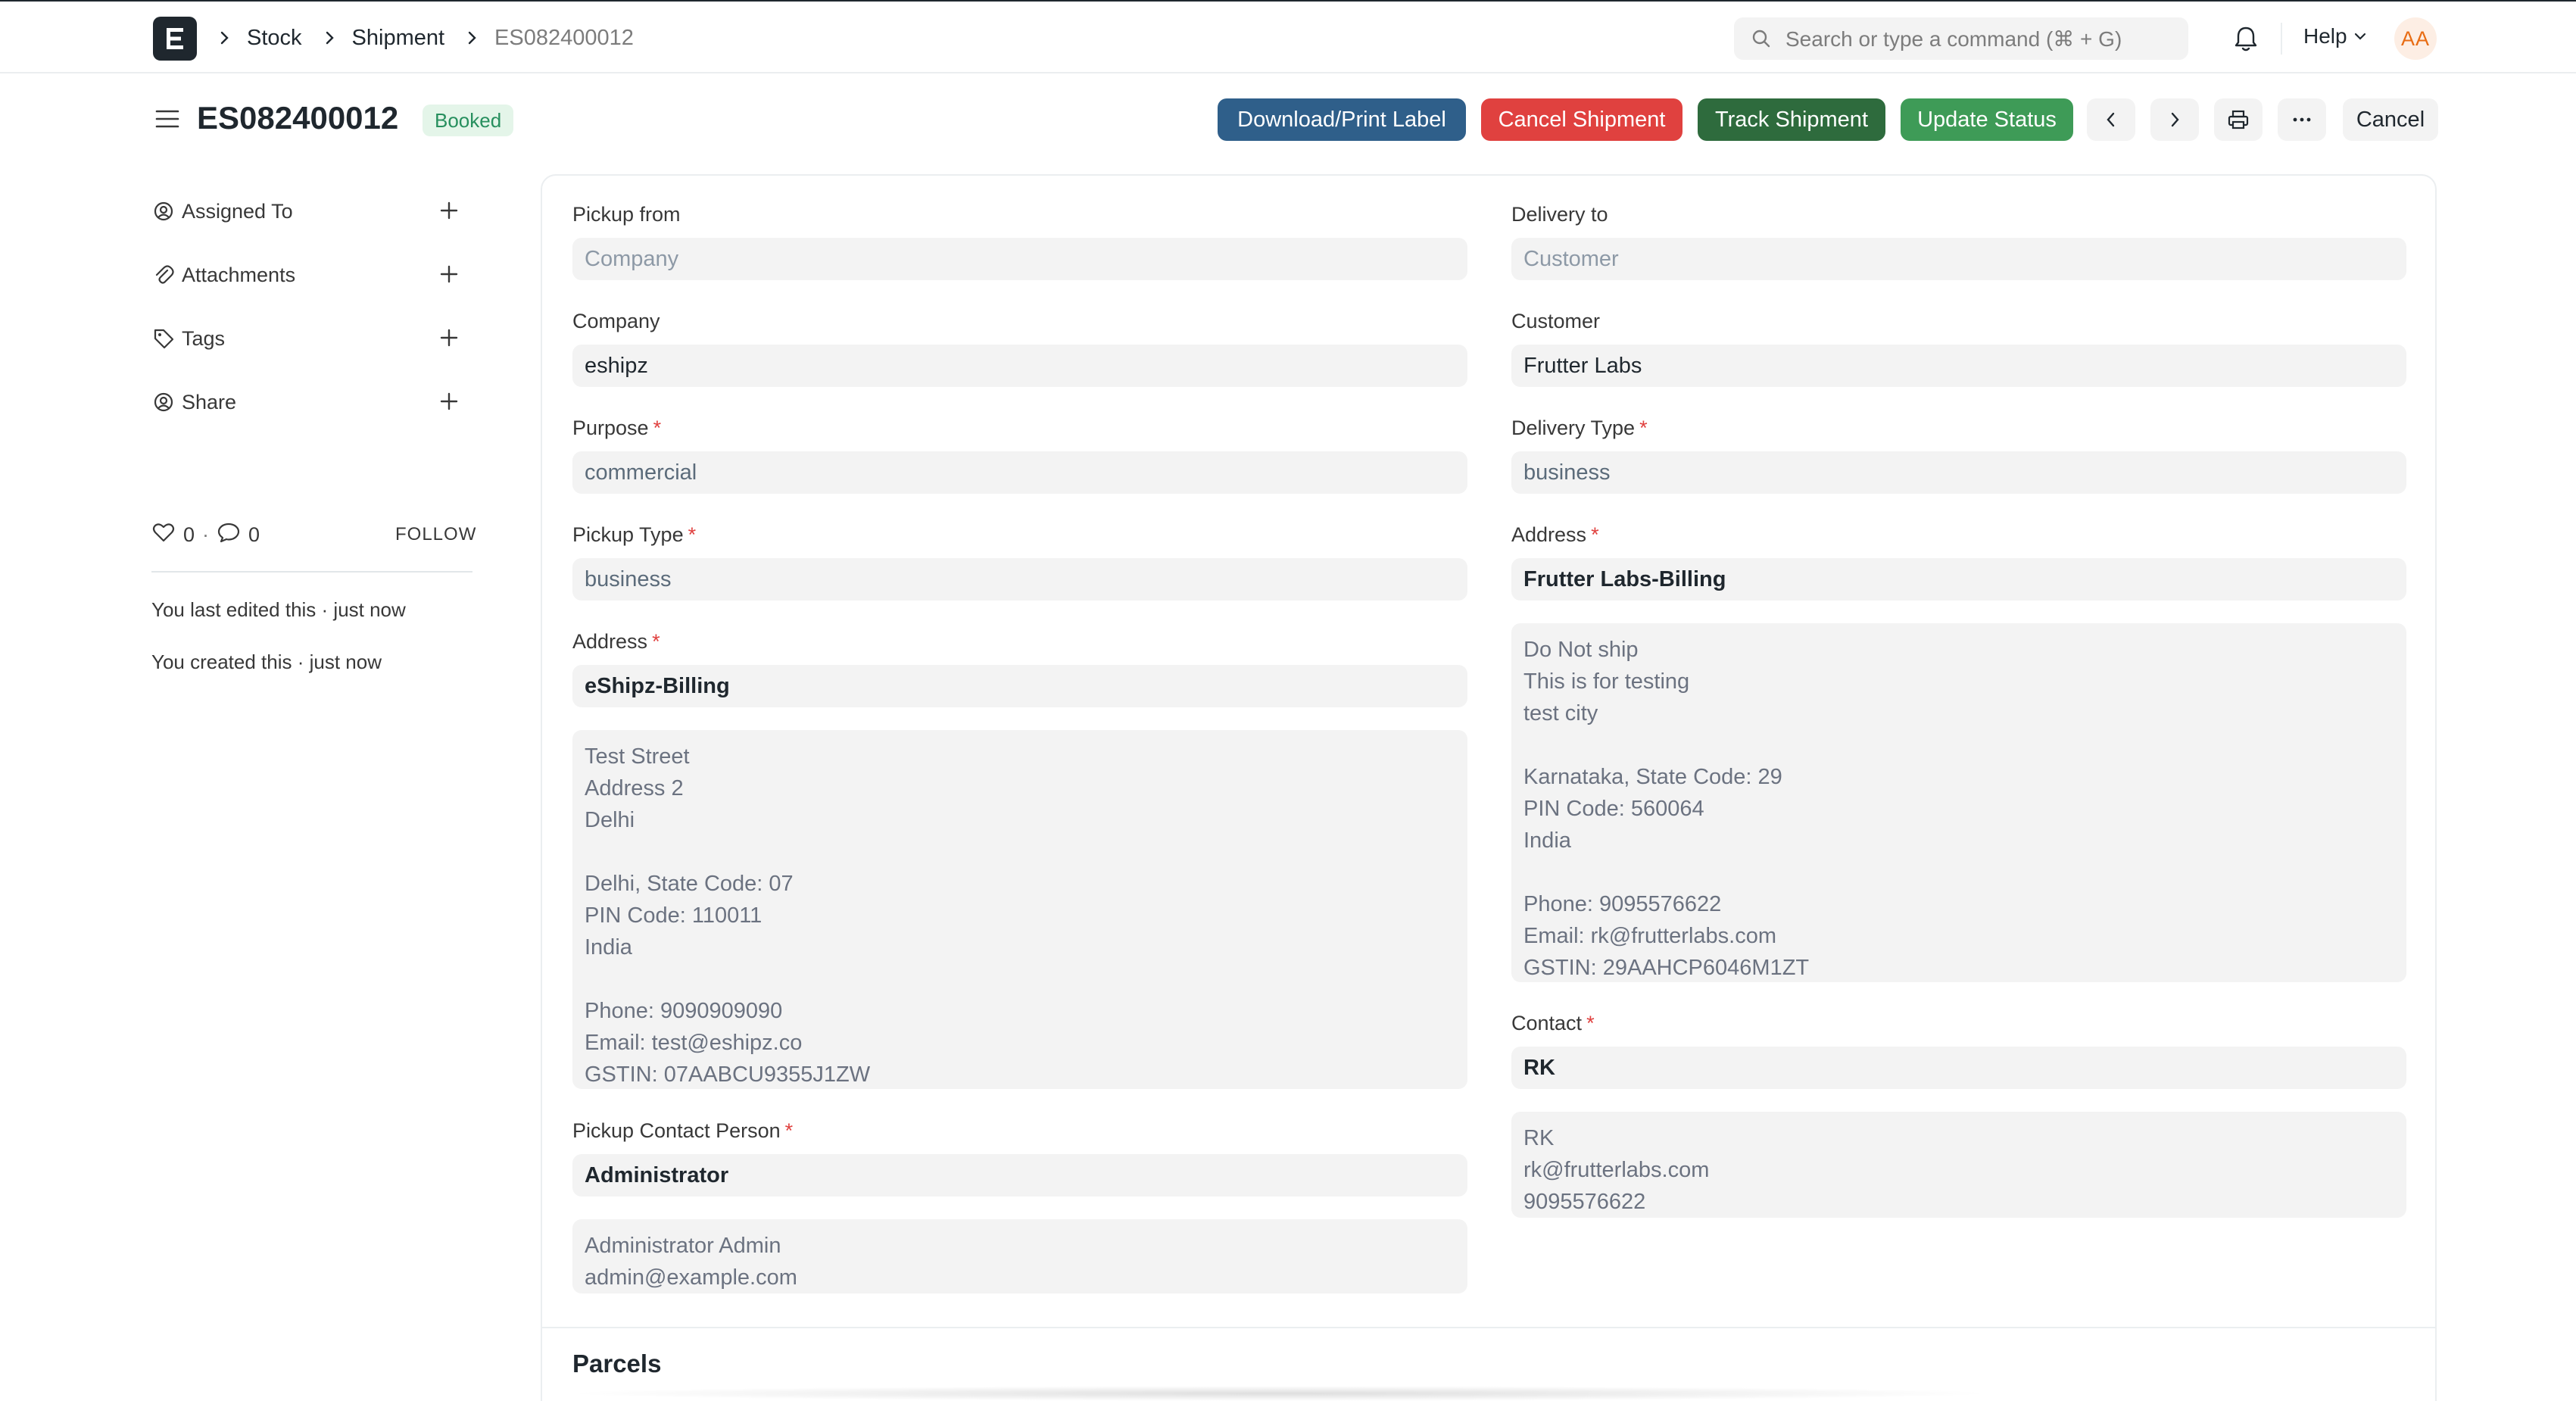 This screenshot has width=2576, height=1401. What do you see at coordinates (163, 402) in the screenshot?
I see `share-icon` at bounding box center [163, 402].